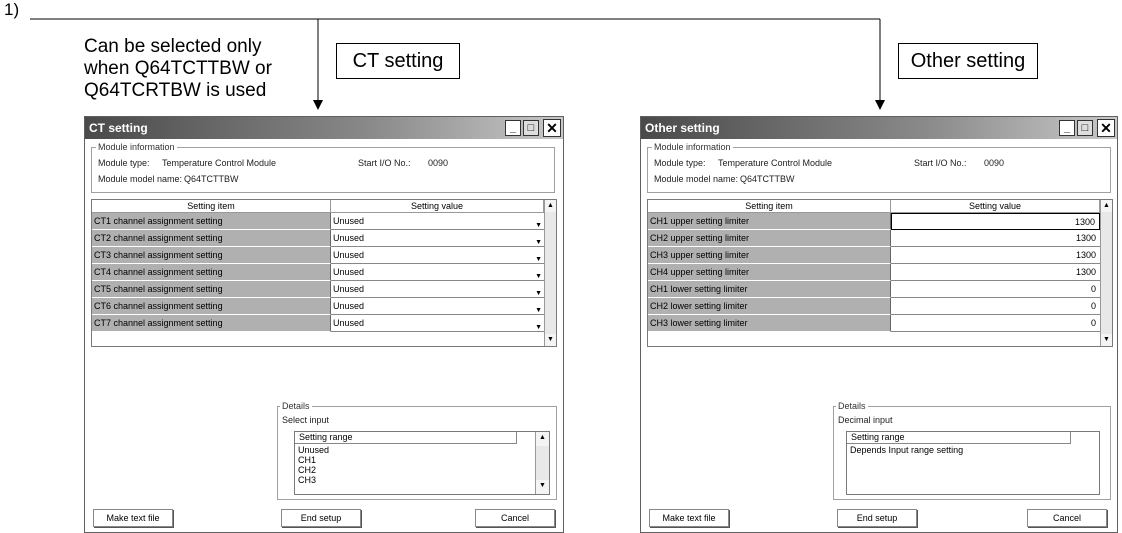 The image size is (1122, 533). Describe the element at coordinates (995, 206) in the screenshot. I see `column-header-setting-value: Setting value` at that location.